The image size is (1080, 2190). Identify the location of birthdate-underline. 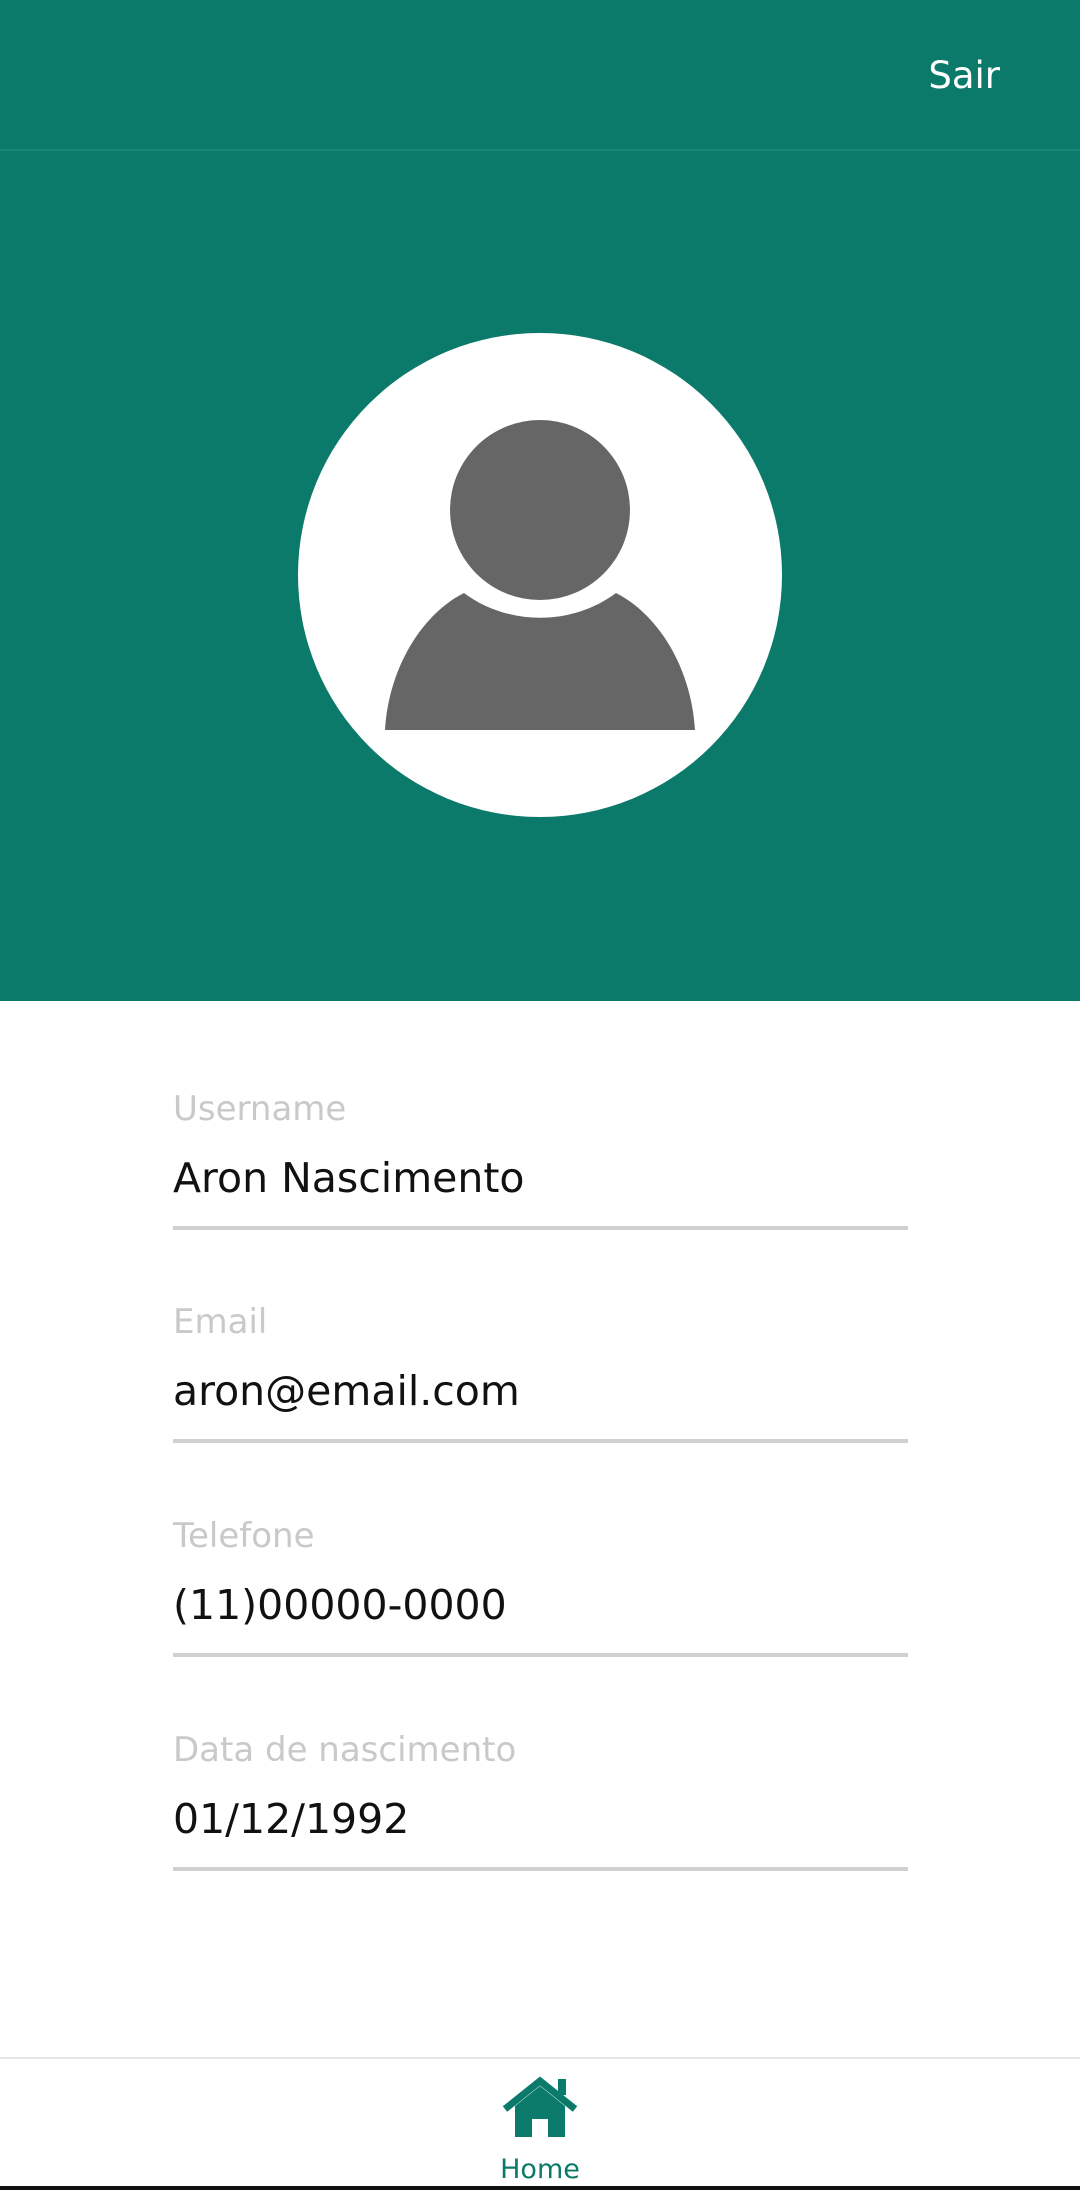
(540, 1869).